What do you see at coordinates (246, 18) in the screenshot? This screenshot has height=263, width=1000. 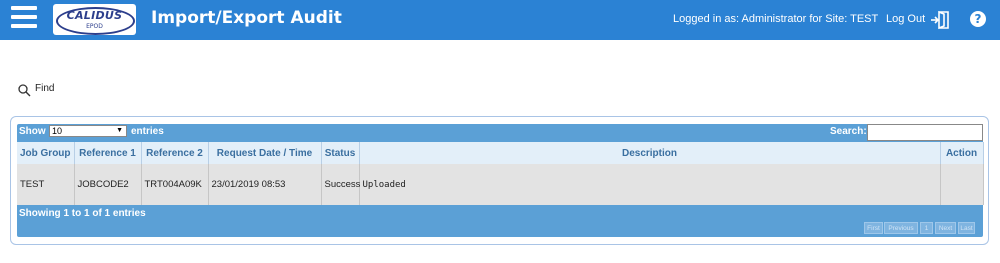 I see `page-title: Import/Export Audit` at bounding box center [246, 18].